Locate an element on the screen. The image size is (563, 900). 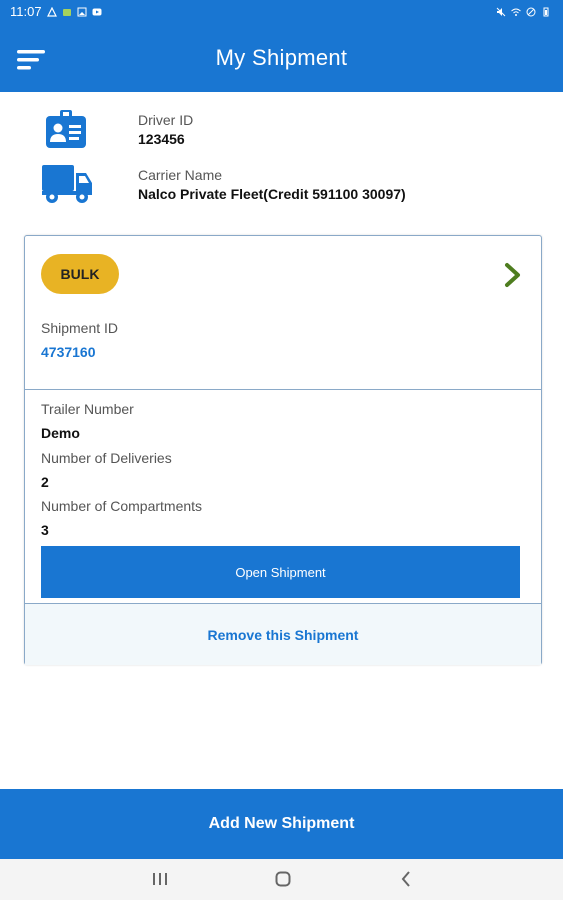
driver-id-value: 123456 is located at coordinates (161, 139).